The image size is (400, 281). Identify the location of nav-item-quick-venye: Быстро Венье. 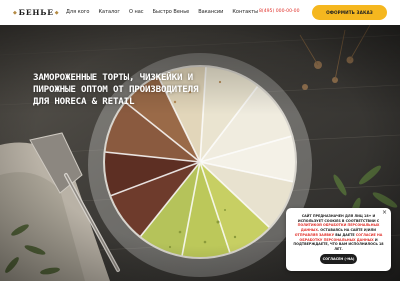
(171, 12).